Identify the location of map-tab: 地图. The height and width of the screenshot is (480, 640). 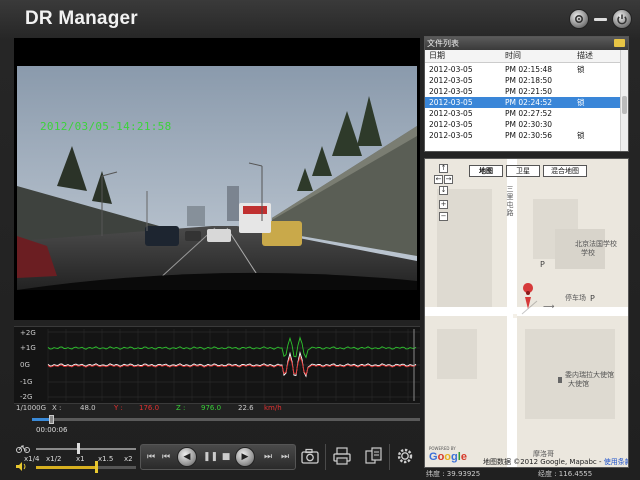
(486, 171).